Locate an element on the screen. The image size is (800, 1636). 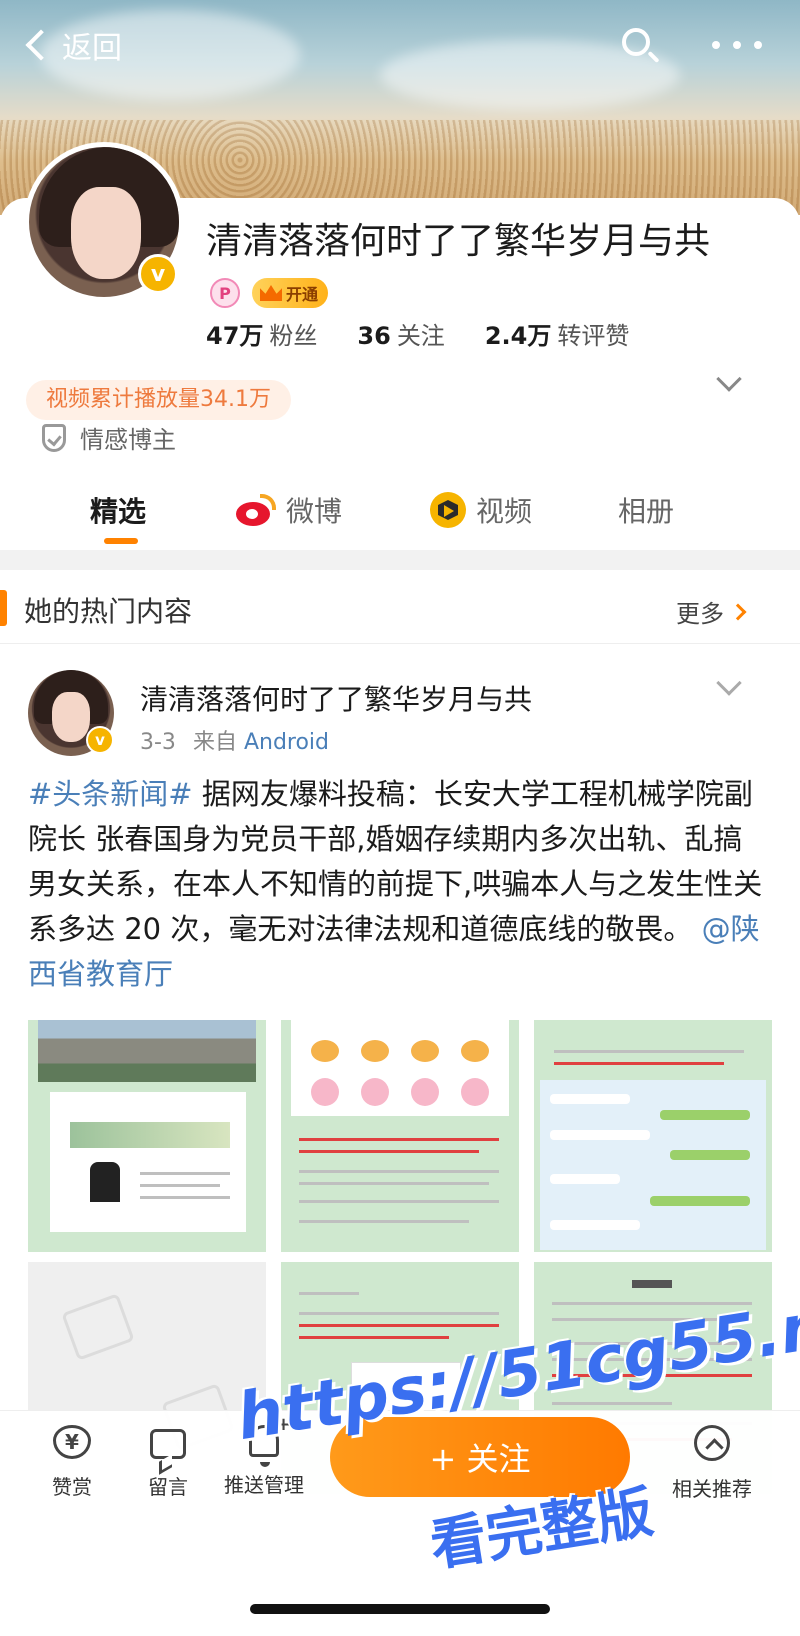
follow-button: + 关注 is located at coordinates (480, 1457).